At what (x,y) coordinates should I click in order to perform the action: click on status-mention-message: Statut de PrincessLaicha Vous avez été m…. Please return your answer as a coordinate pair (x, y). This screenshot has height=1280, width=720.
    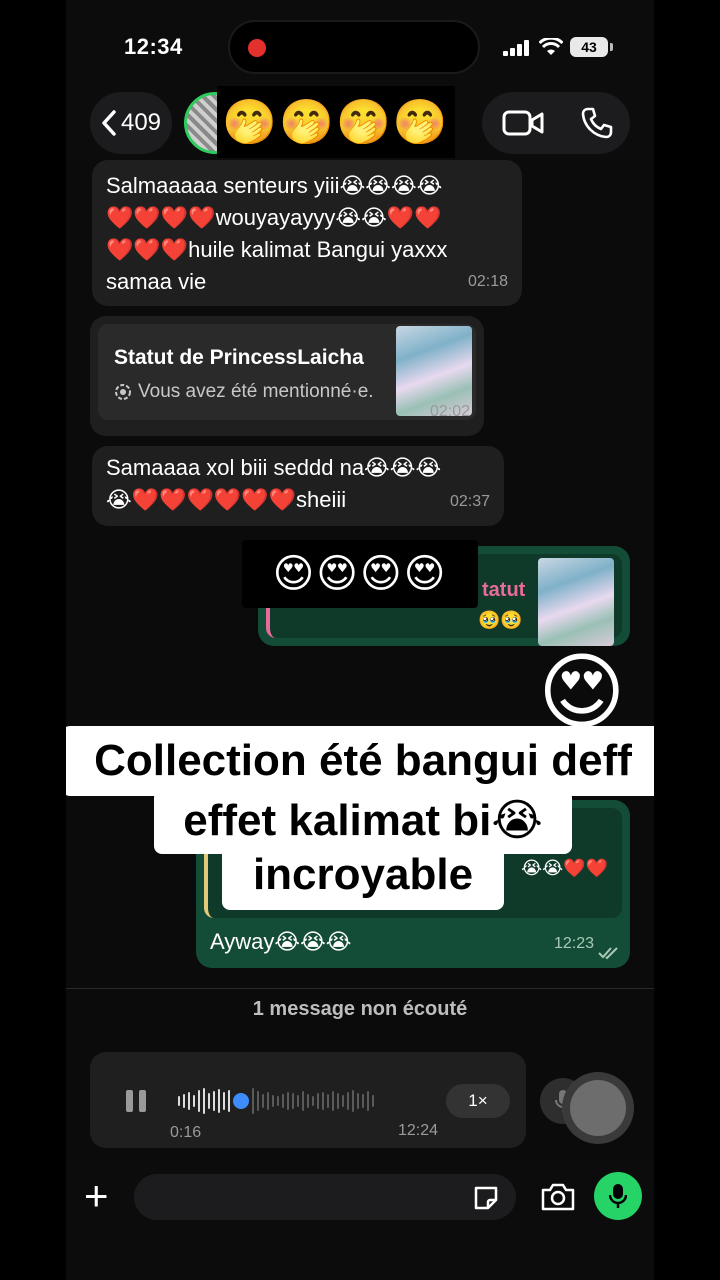
    Looking at the image, I should click on (287, 376).